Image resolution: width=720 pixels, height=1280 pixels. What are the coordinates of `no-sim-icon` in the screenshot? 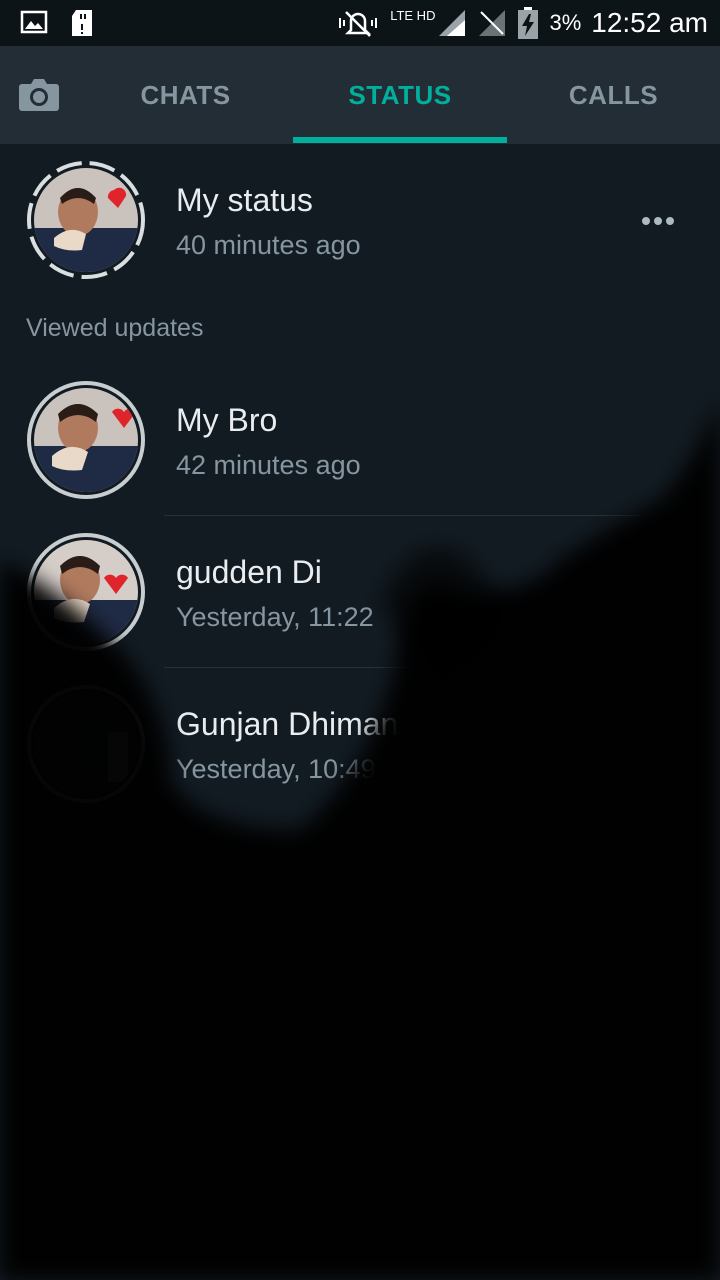 It's located at (492, 23).